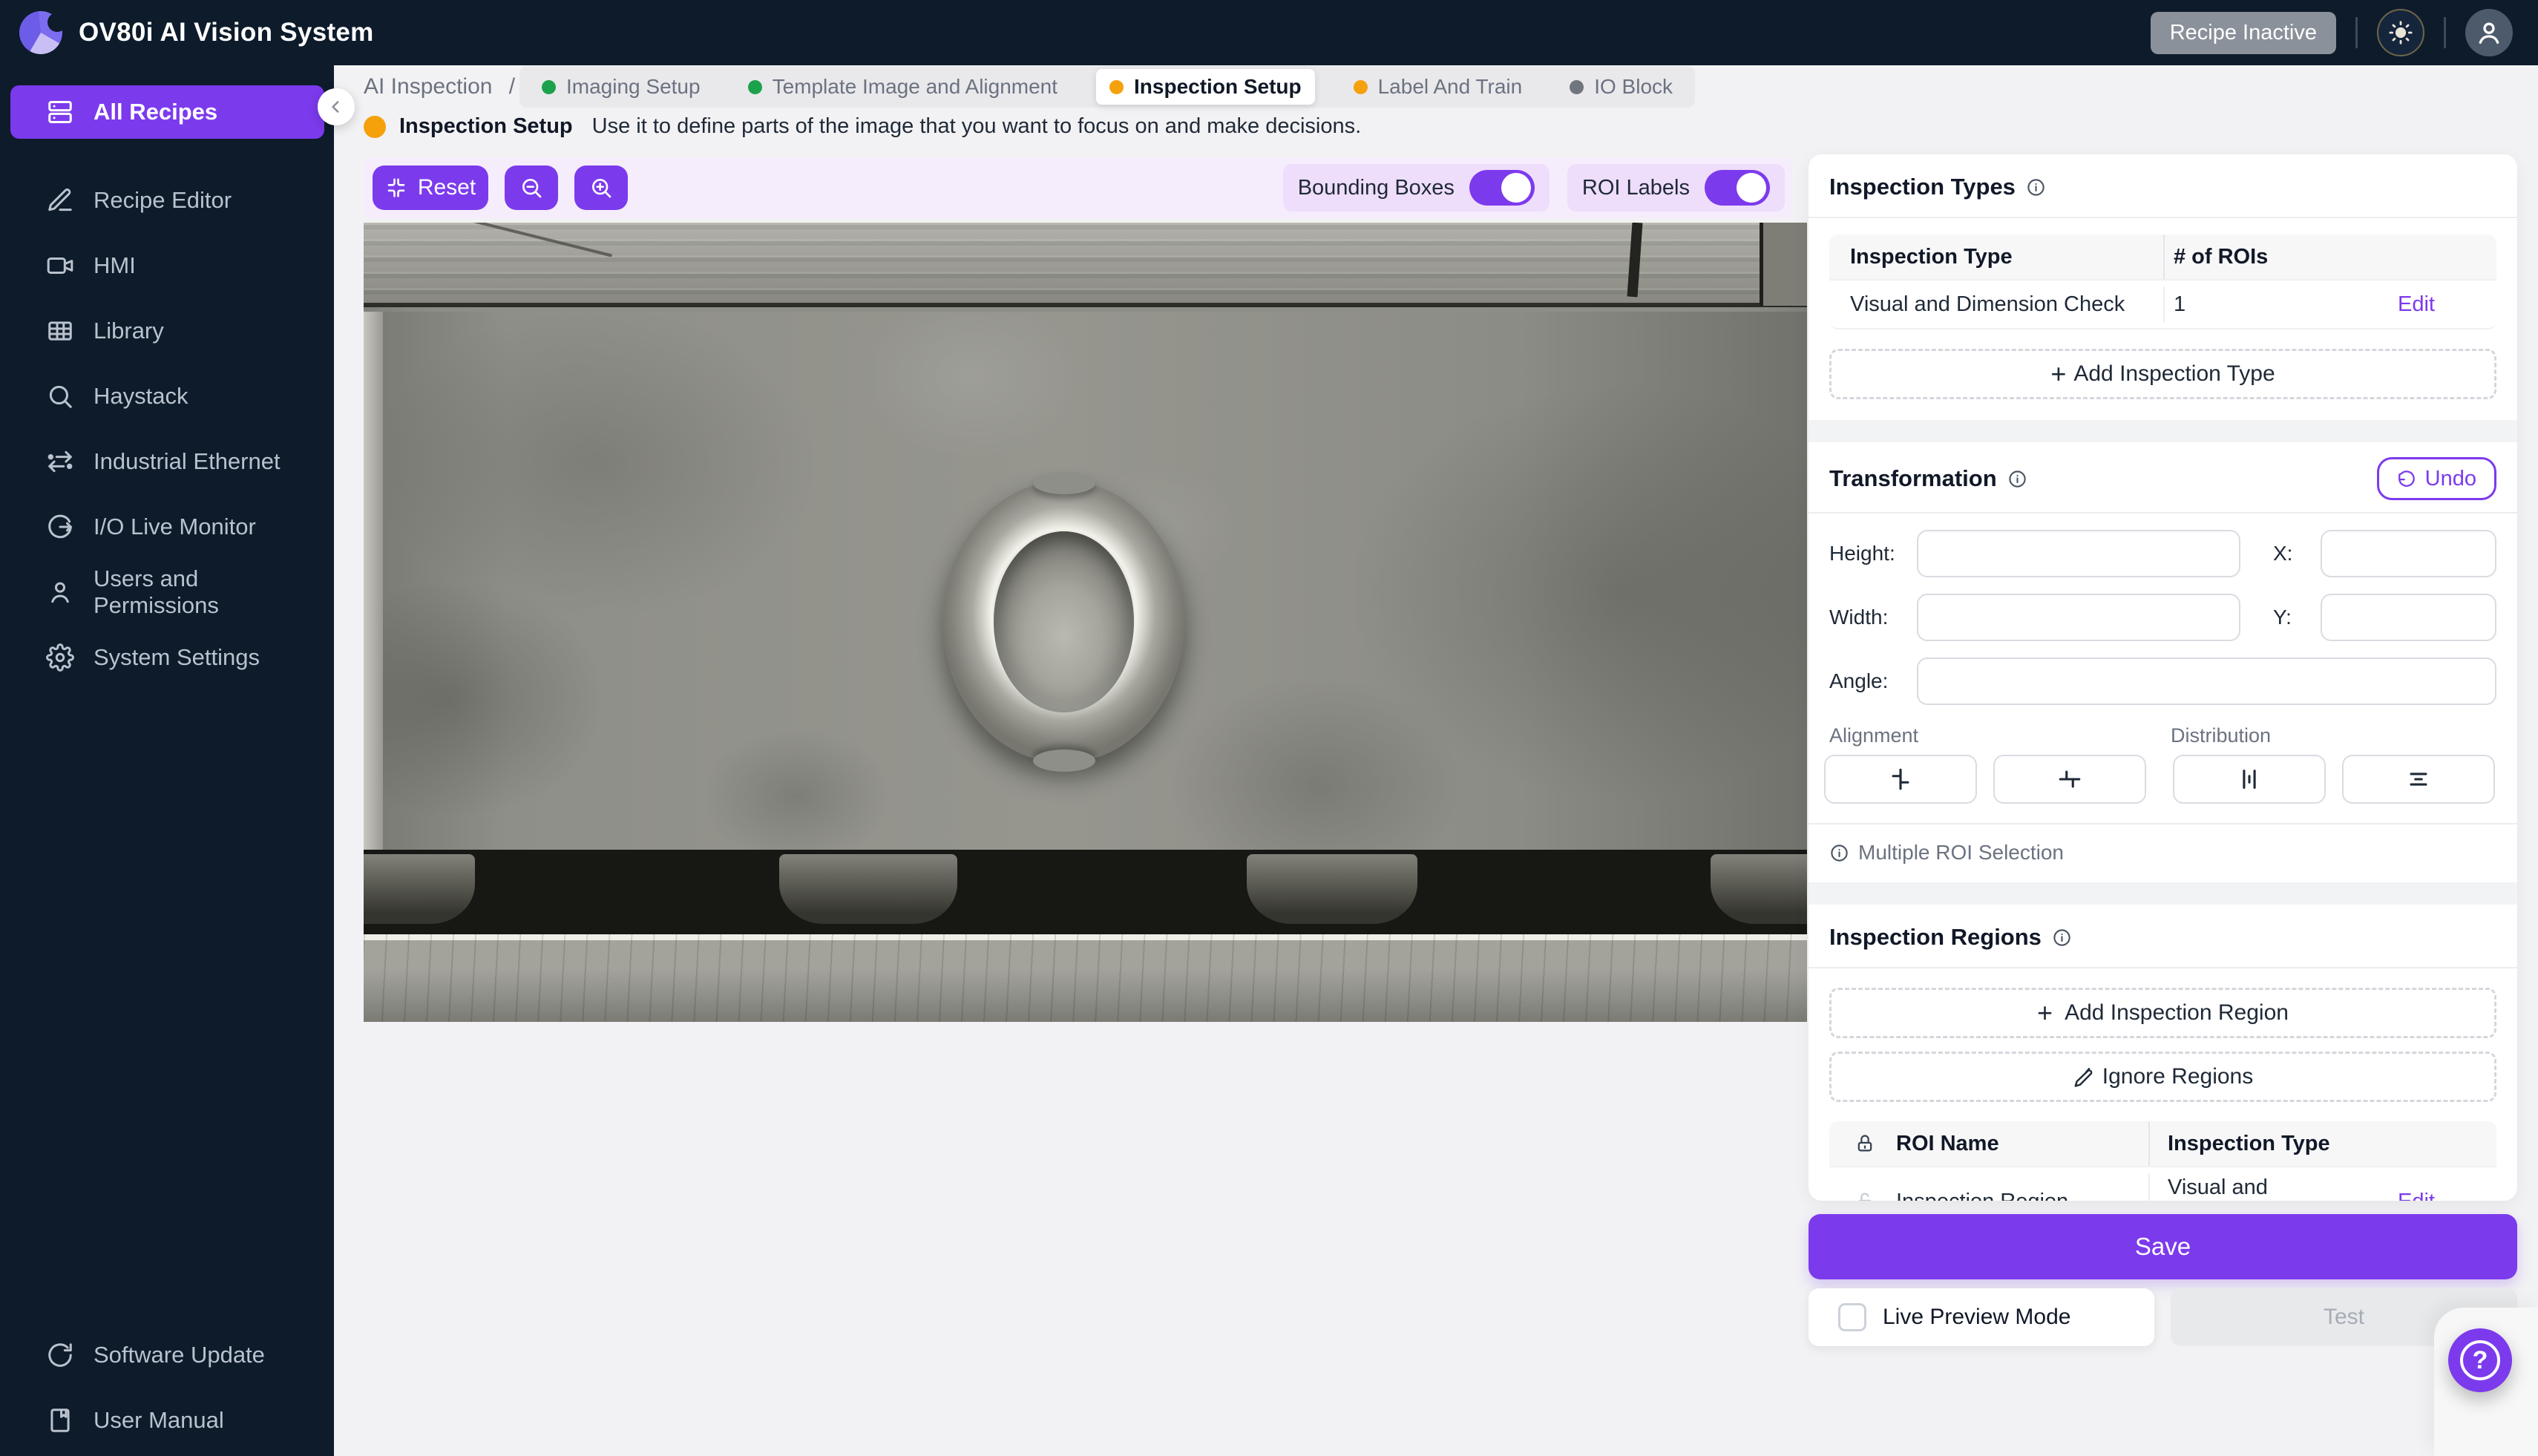 Image resolution: width=2538 pixels, height=1456 pixels. I want to click on app-title: OV80i AI Vision System, so click(226, 33).